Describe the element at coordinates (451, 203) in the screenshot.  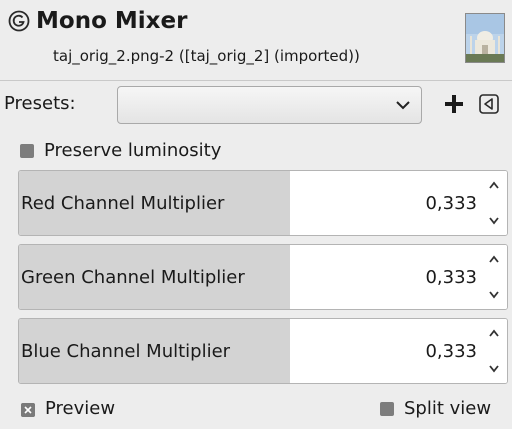
I see `red-channel-value: 0,333` at that location.